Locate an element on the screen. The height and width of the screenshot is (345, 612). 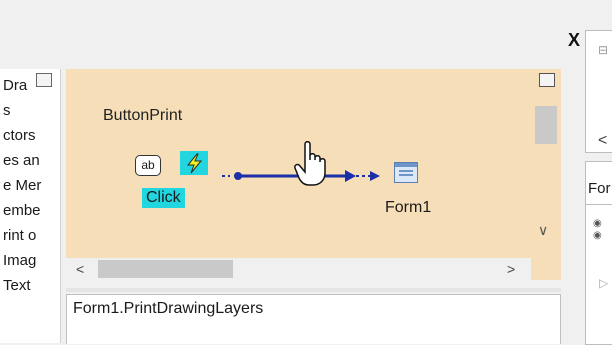
event-bolt-icon is located at coordinates (194, 163).